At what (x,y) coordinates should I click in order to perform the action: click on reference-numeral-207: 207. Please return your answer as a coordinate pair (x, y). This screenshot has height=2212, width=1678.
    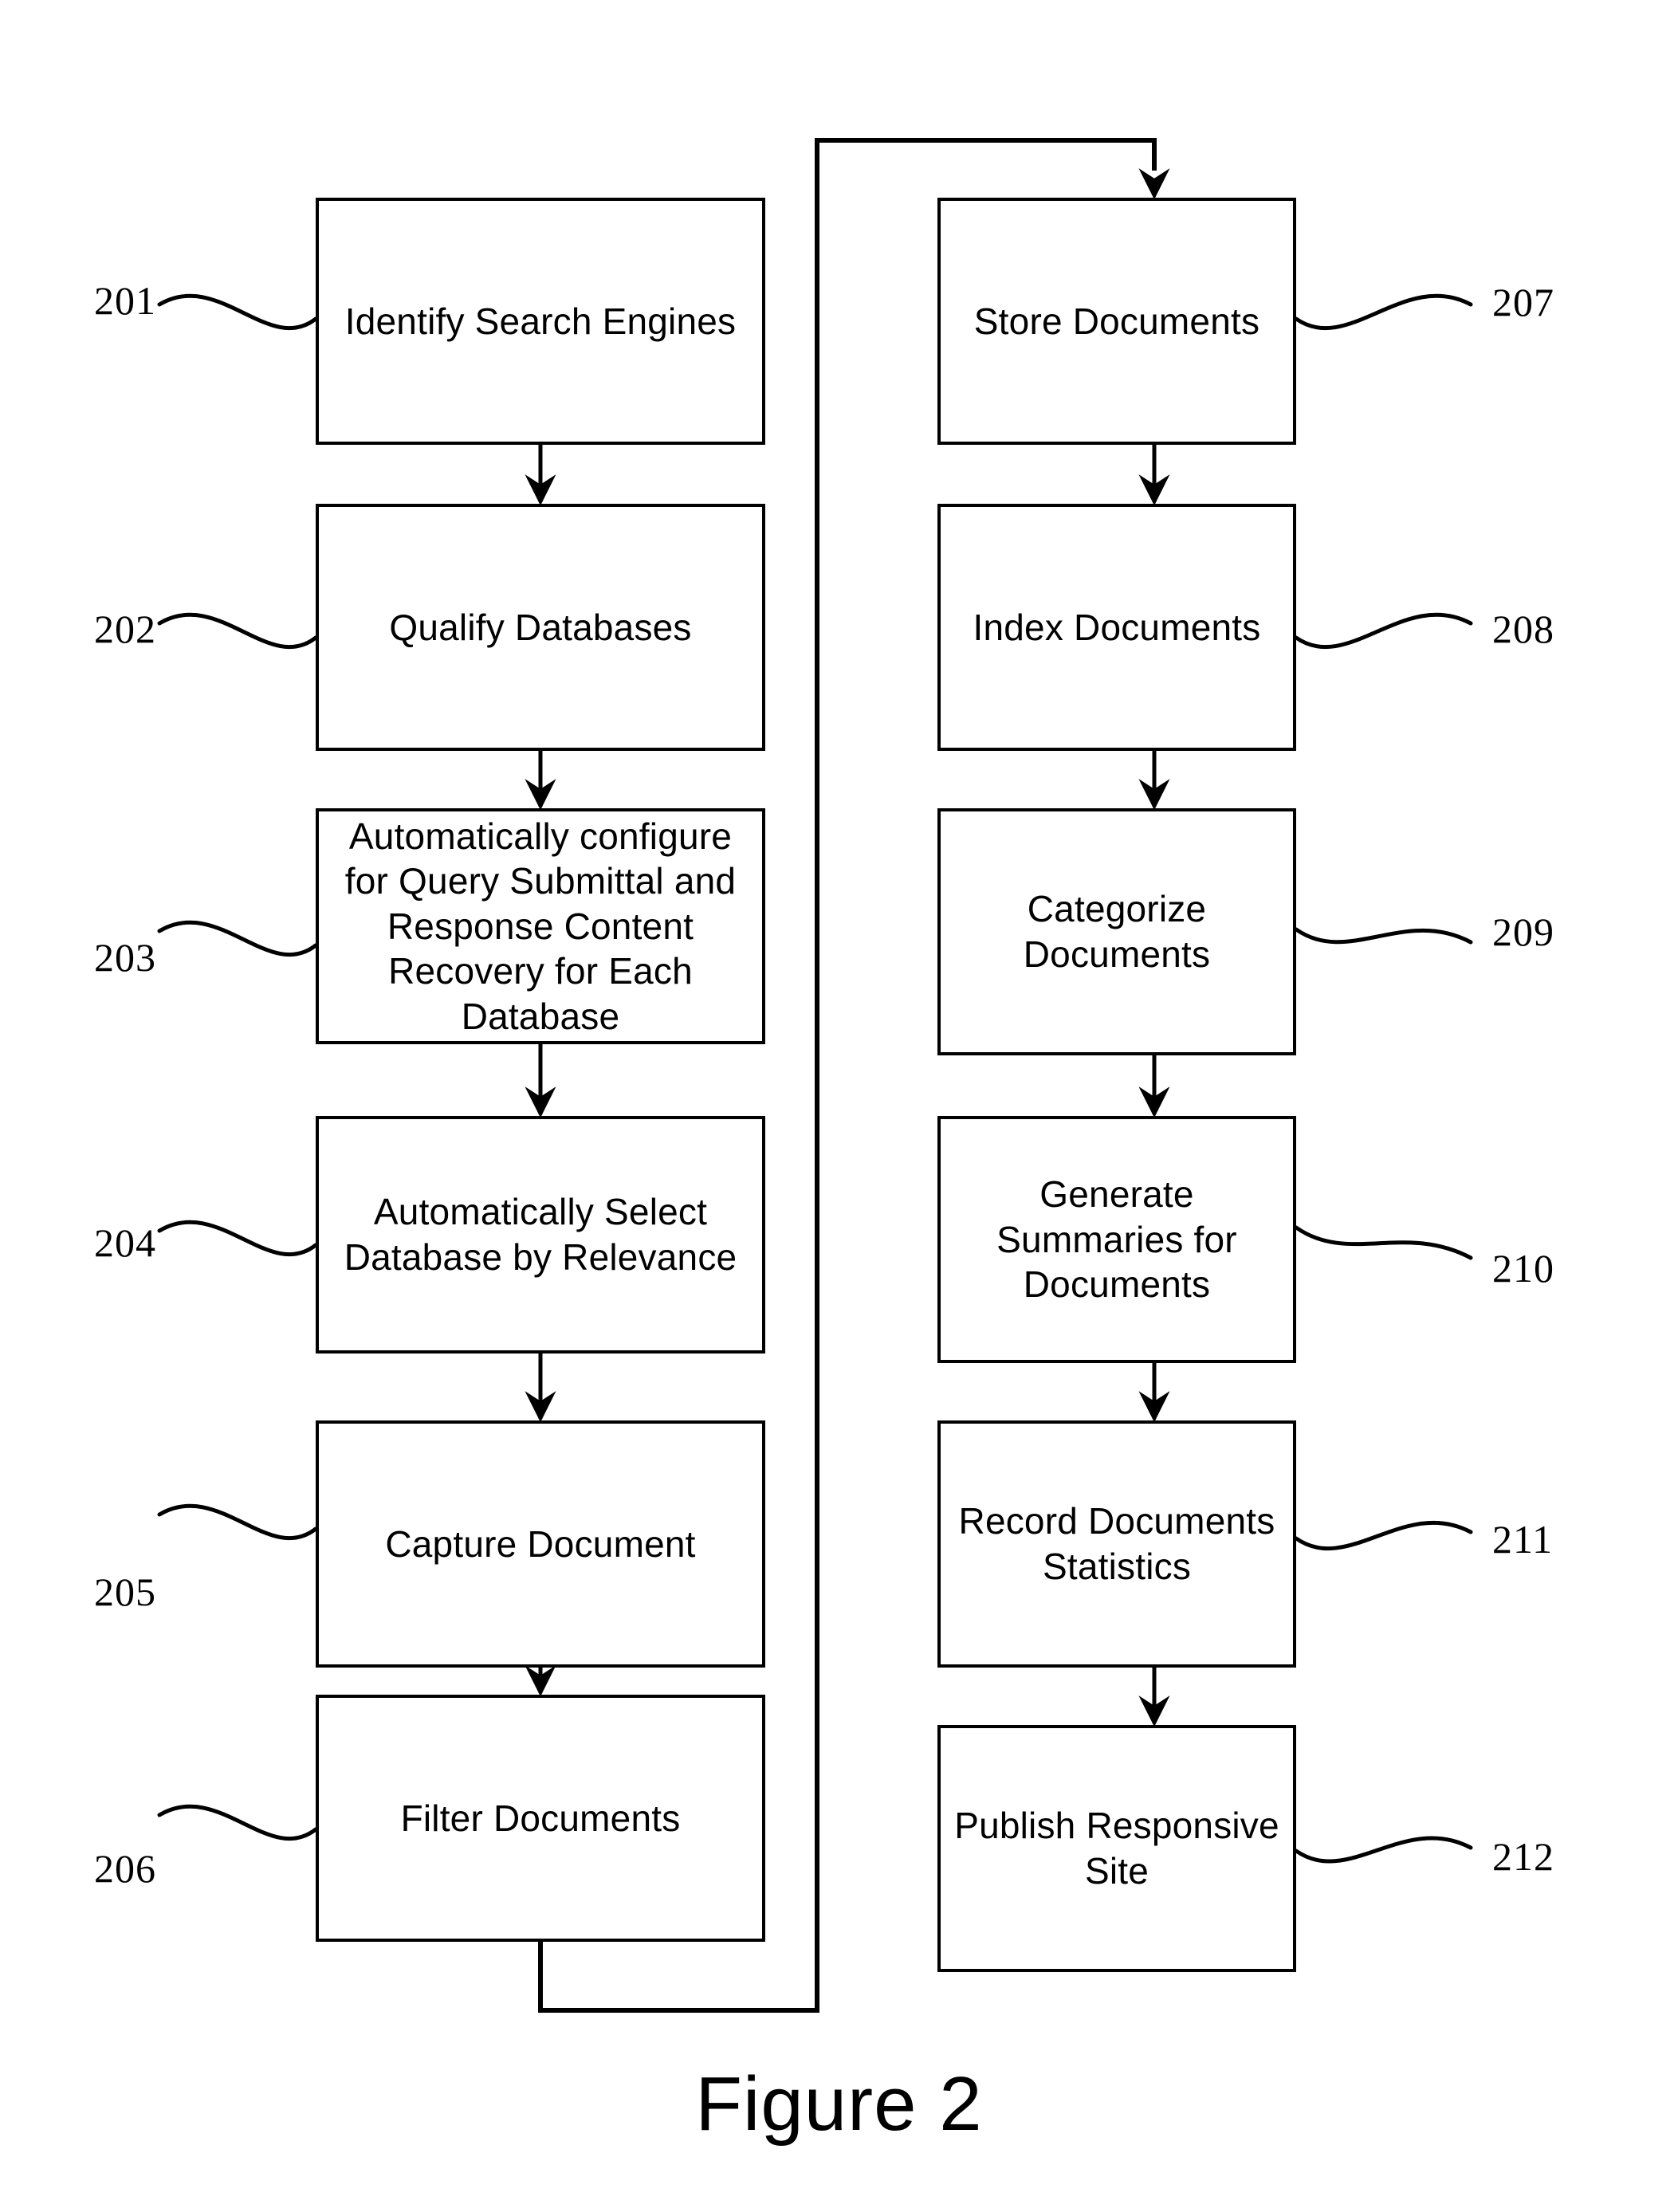
    Looking at the image, I should click on (1523, 302).